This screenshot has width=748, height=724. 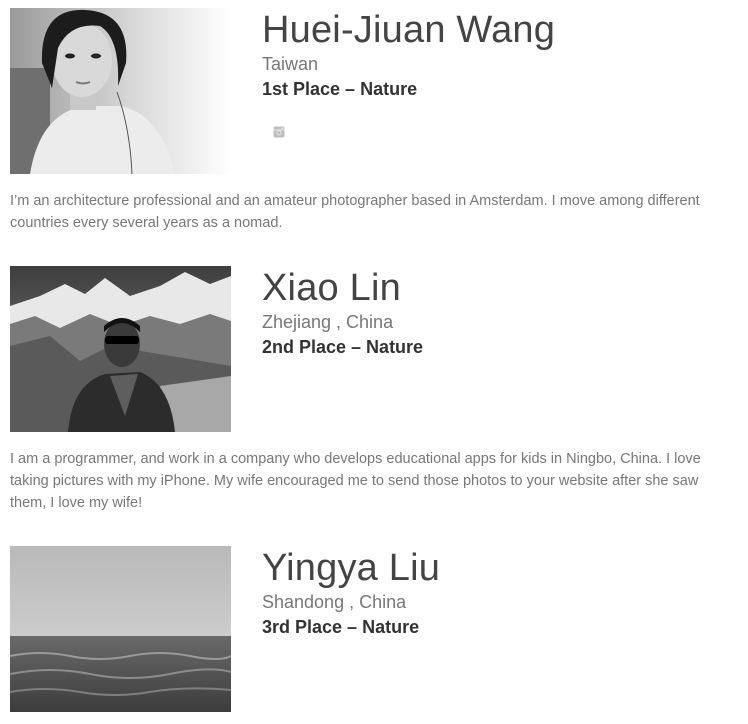 What do you see at coordinates (341, 627) in the screenshot?
I see `winner-award: 3rd Place – Nature` at bounding box center [341, 627].